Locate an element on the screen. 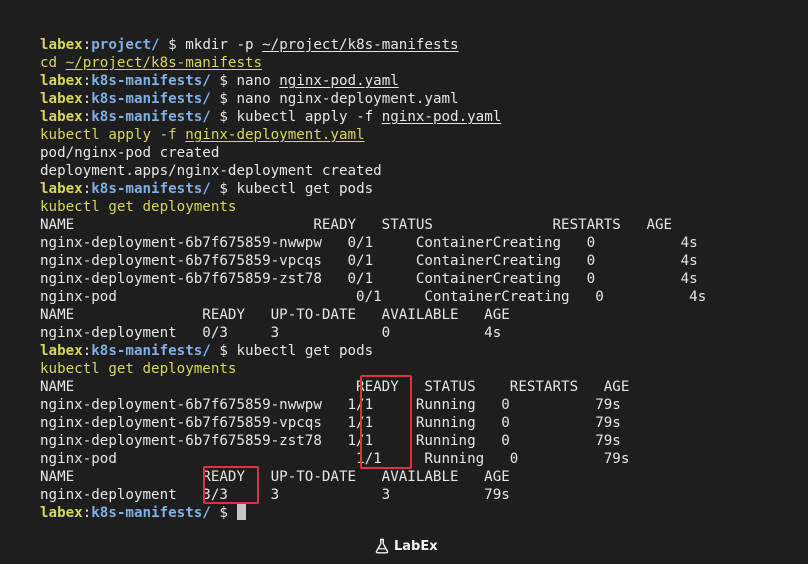  terminal-line: nginx-pod 0/1 ContainerCreating 0 4s is located at coordinates (373, 297).